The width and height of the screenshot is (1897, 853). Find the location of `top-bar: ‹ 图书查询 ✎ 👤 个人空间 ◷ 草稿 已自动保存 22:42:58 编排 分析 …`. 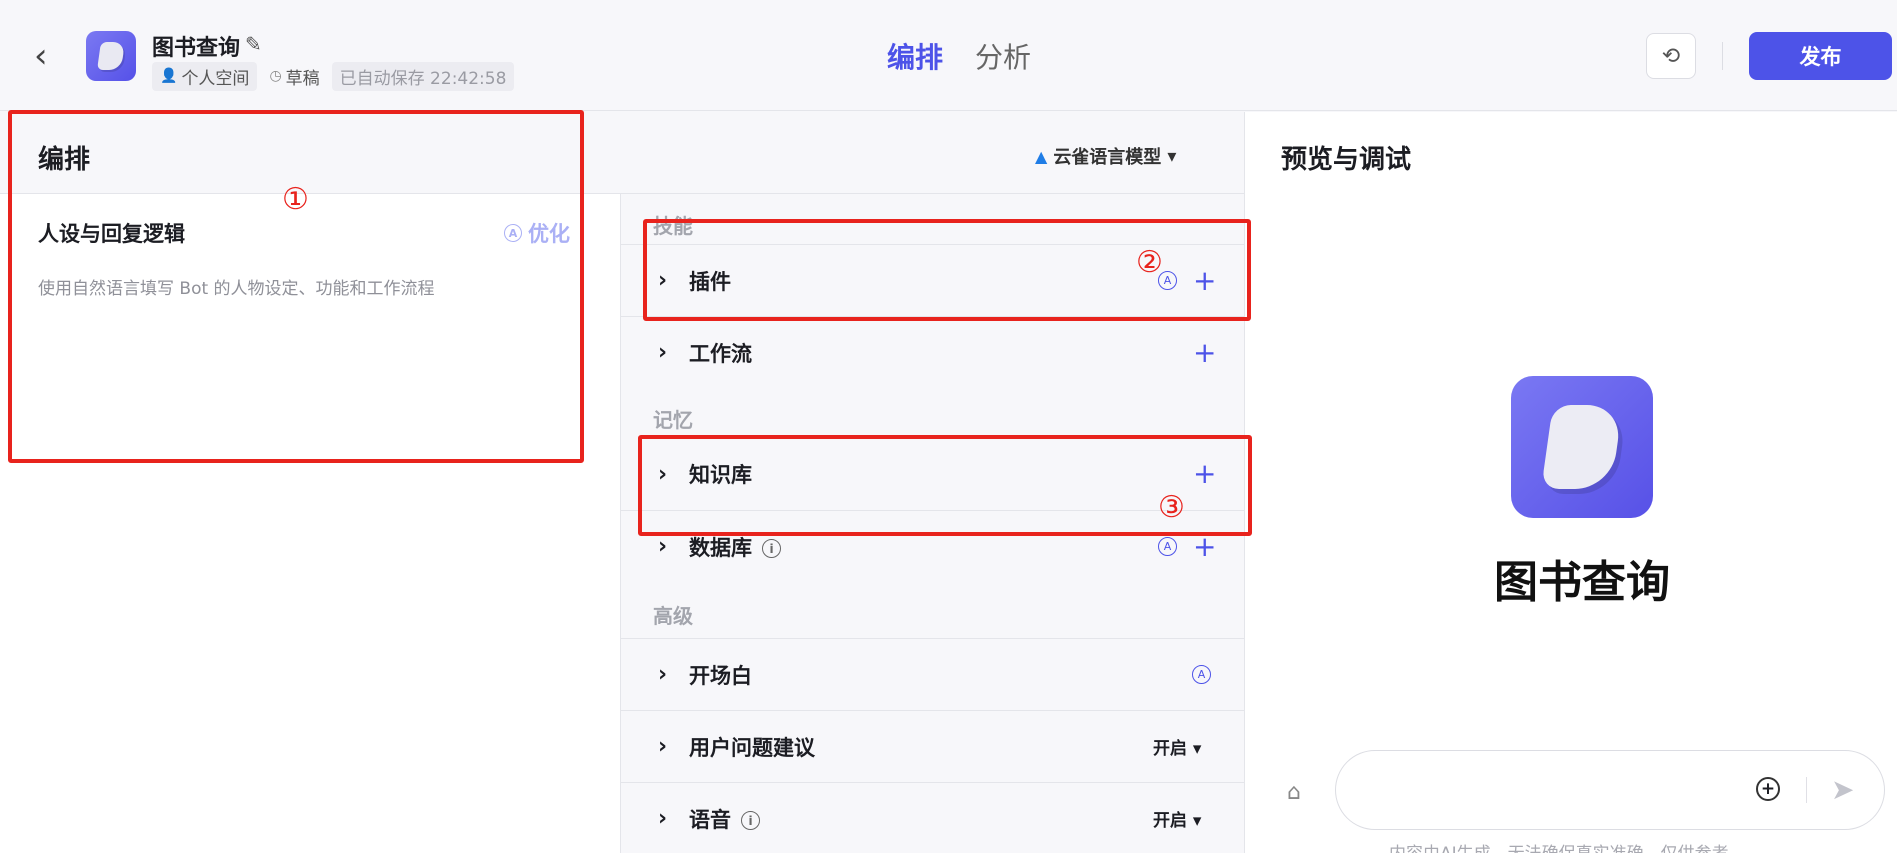

top-bar: ‹ 图书查询 ✎ 👤 个人空间 ◷ 草稿 已自动保存 22:42:58 编排 分析 … is located at coordinates (948, 55).